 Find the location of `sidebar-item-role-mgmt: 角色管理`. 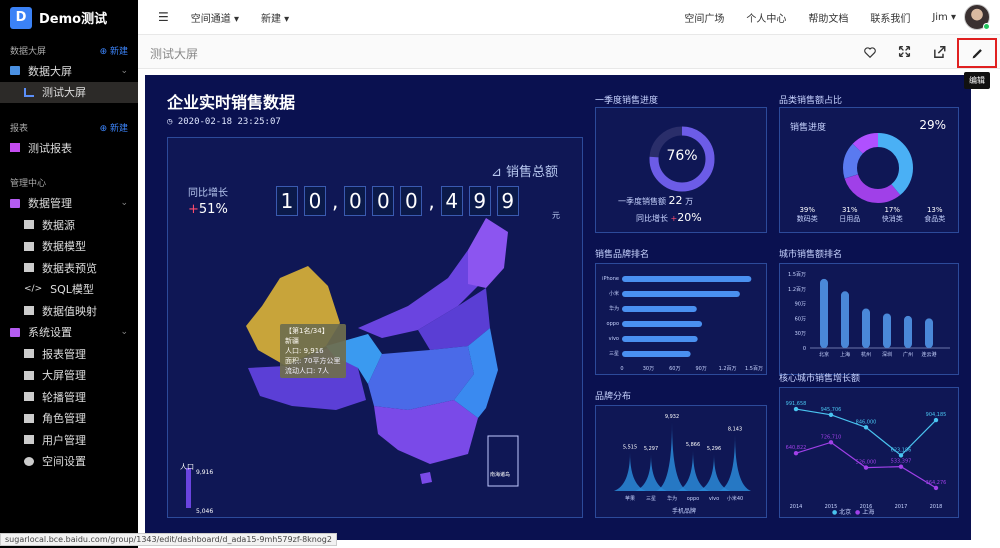

sidebar-item-role-mgmt: 角色管理 is located at coordinates (69, 419).